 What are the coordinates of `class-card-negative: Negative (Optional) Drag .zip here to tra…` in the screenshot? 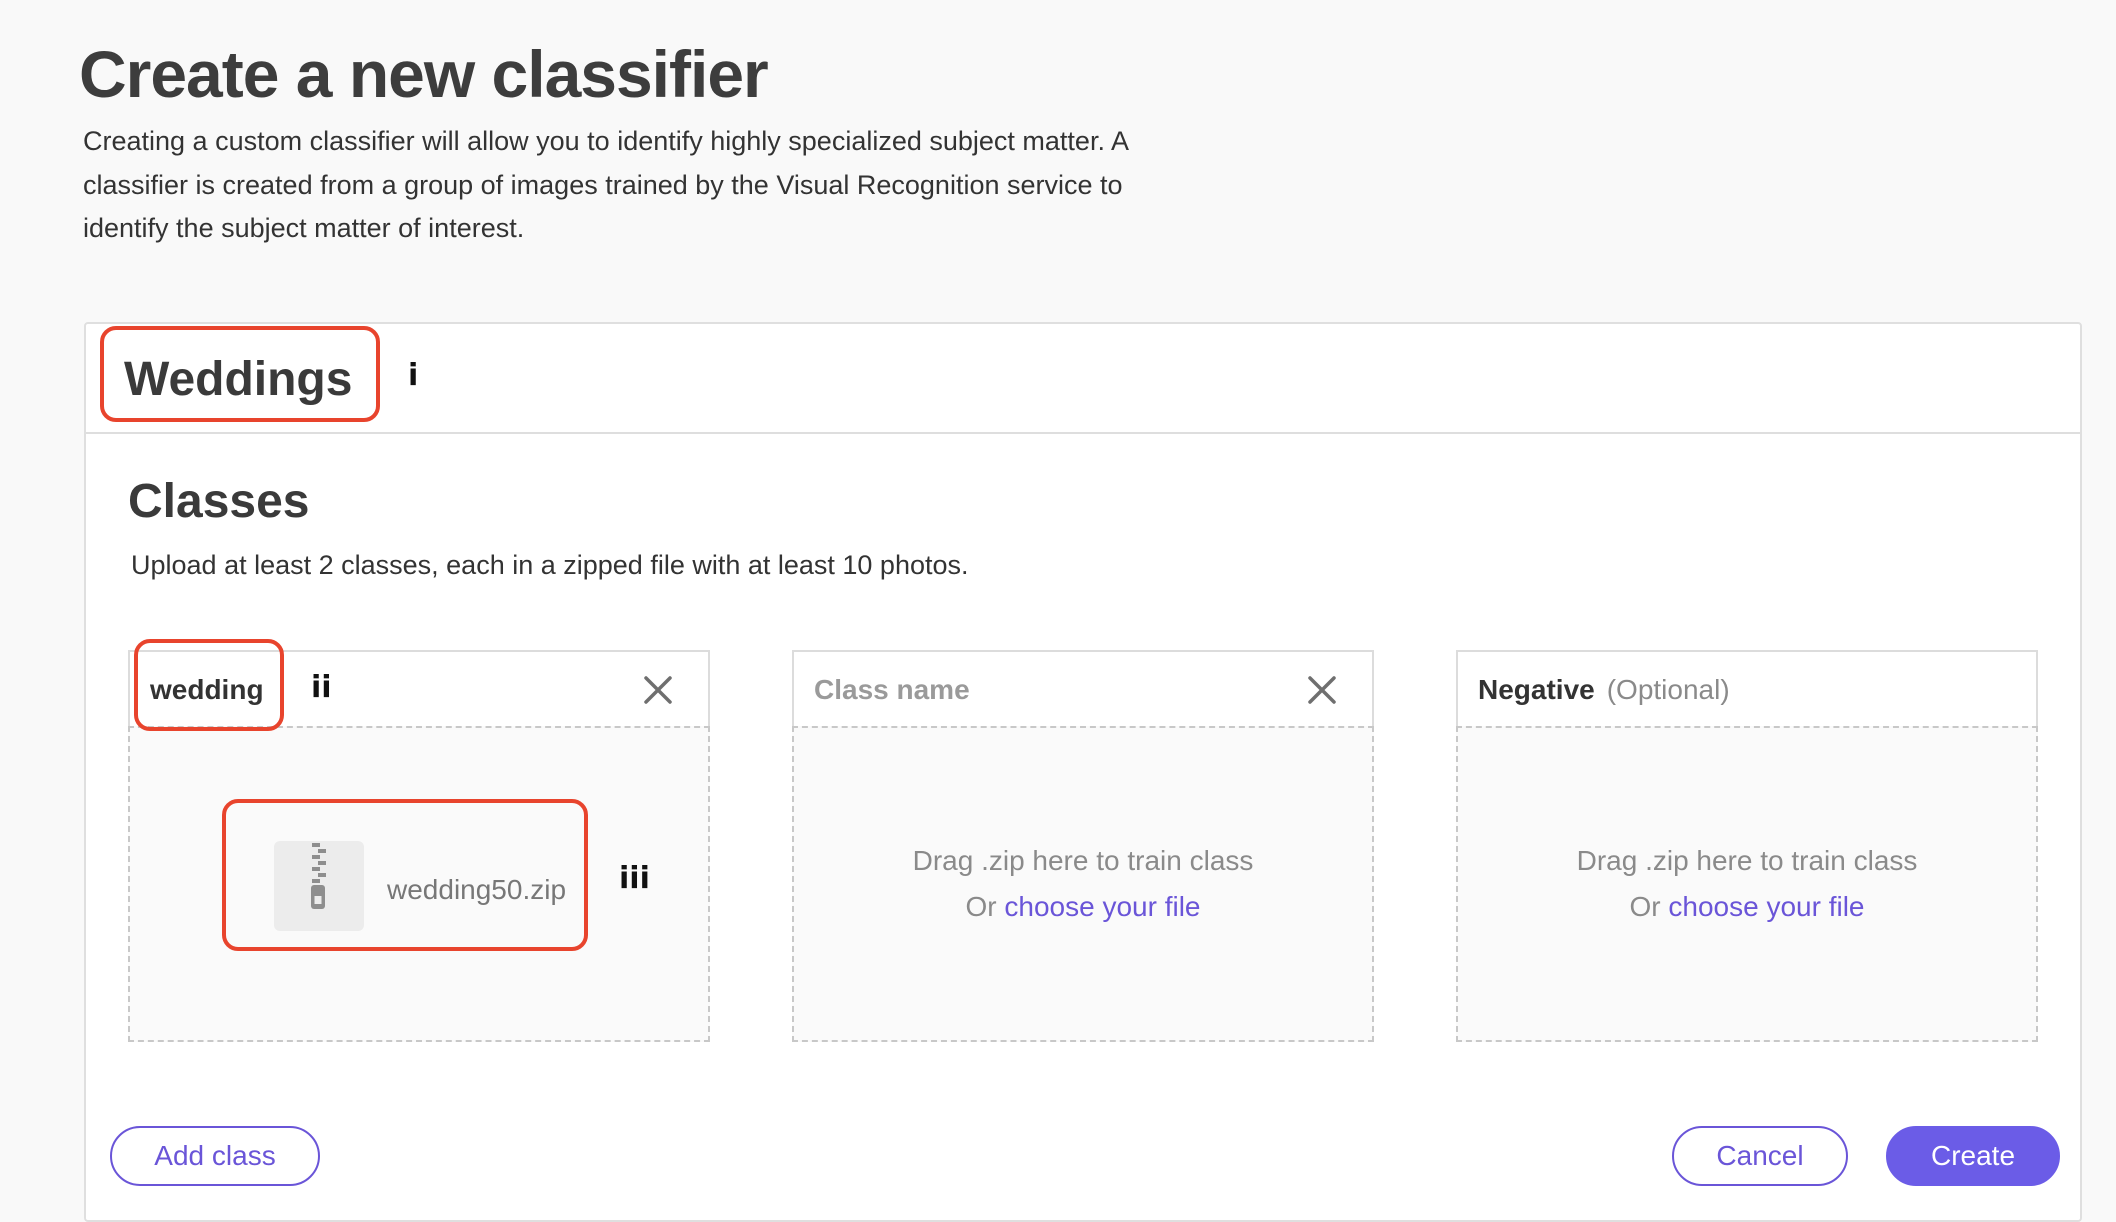 It's located at (1747, 846).